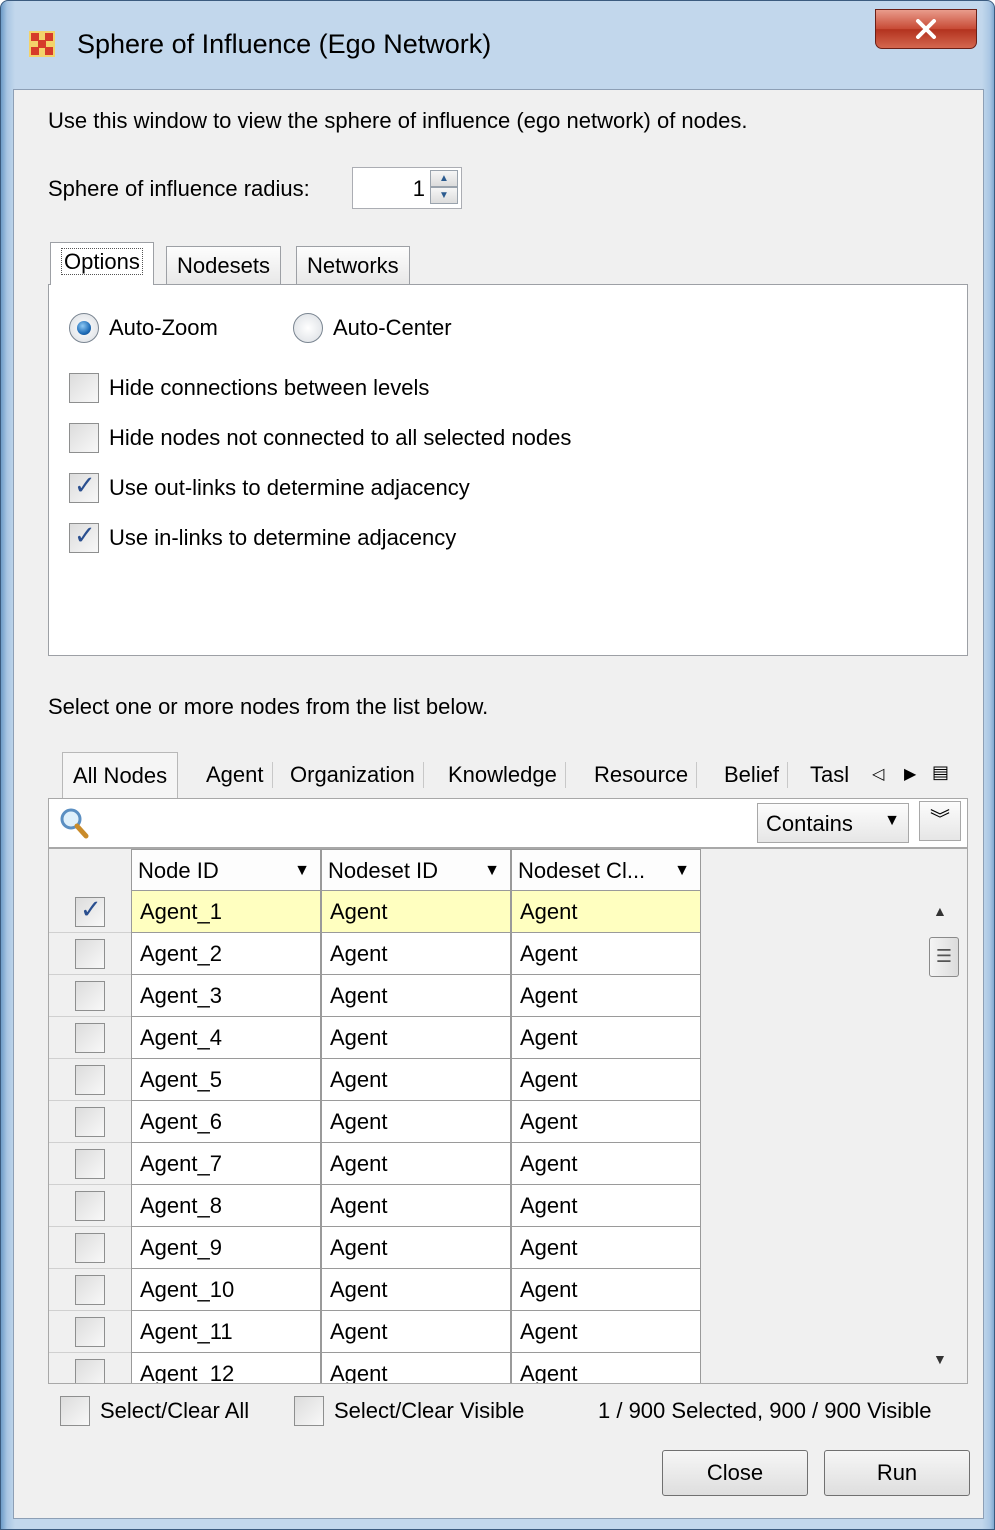 This screenshot has width=995, height=1530. What do you see at coordinates (223, 265) in the screenshot?
I see `tab-nodesets: Nodesets` at bounding box center [223, 265].